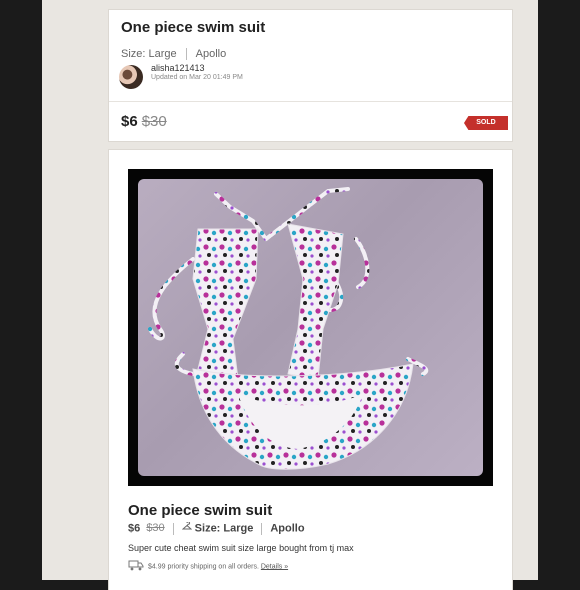 The height and width of the screenshot is (590, 580). Describe the element at coordinates (310, 101) in the screenshot. I see `card-divider` at that location.